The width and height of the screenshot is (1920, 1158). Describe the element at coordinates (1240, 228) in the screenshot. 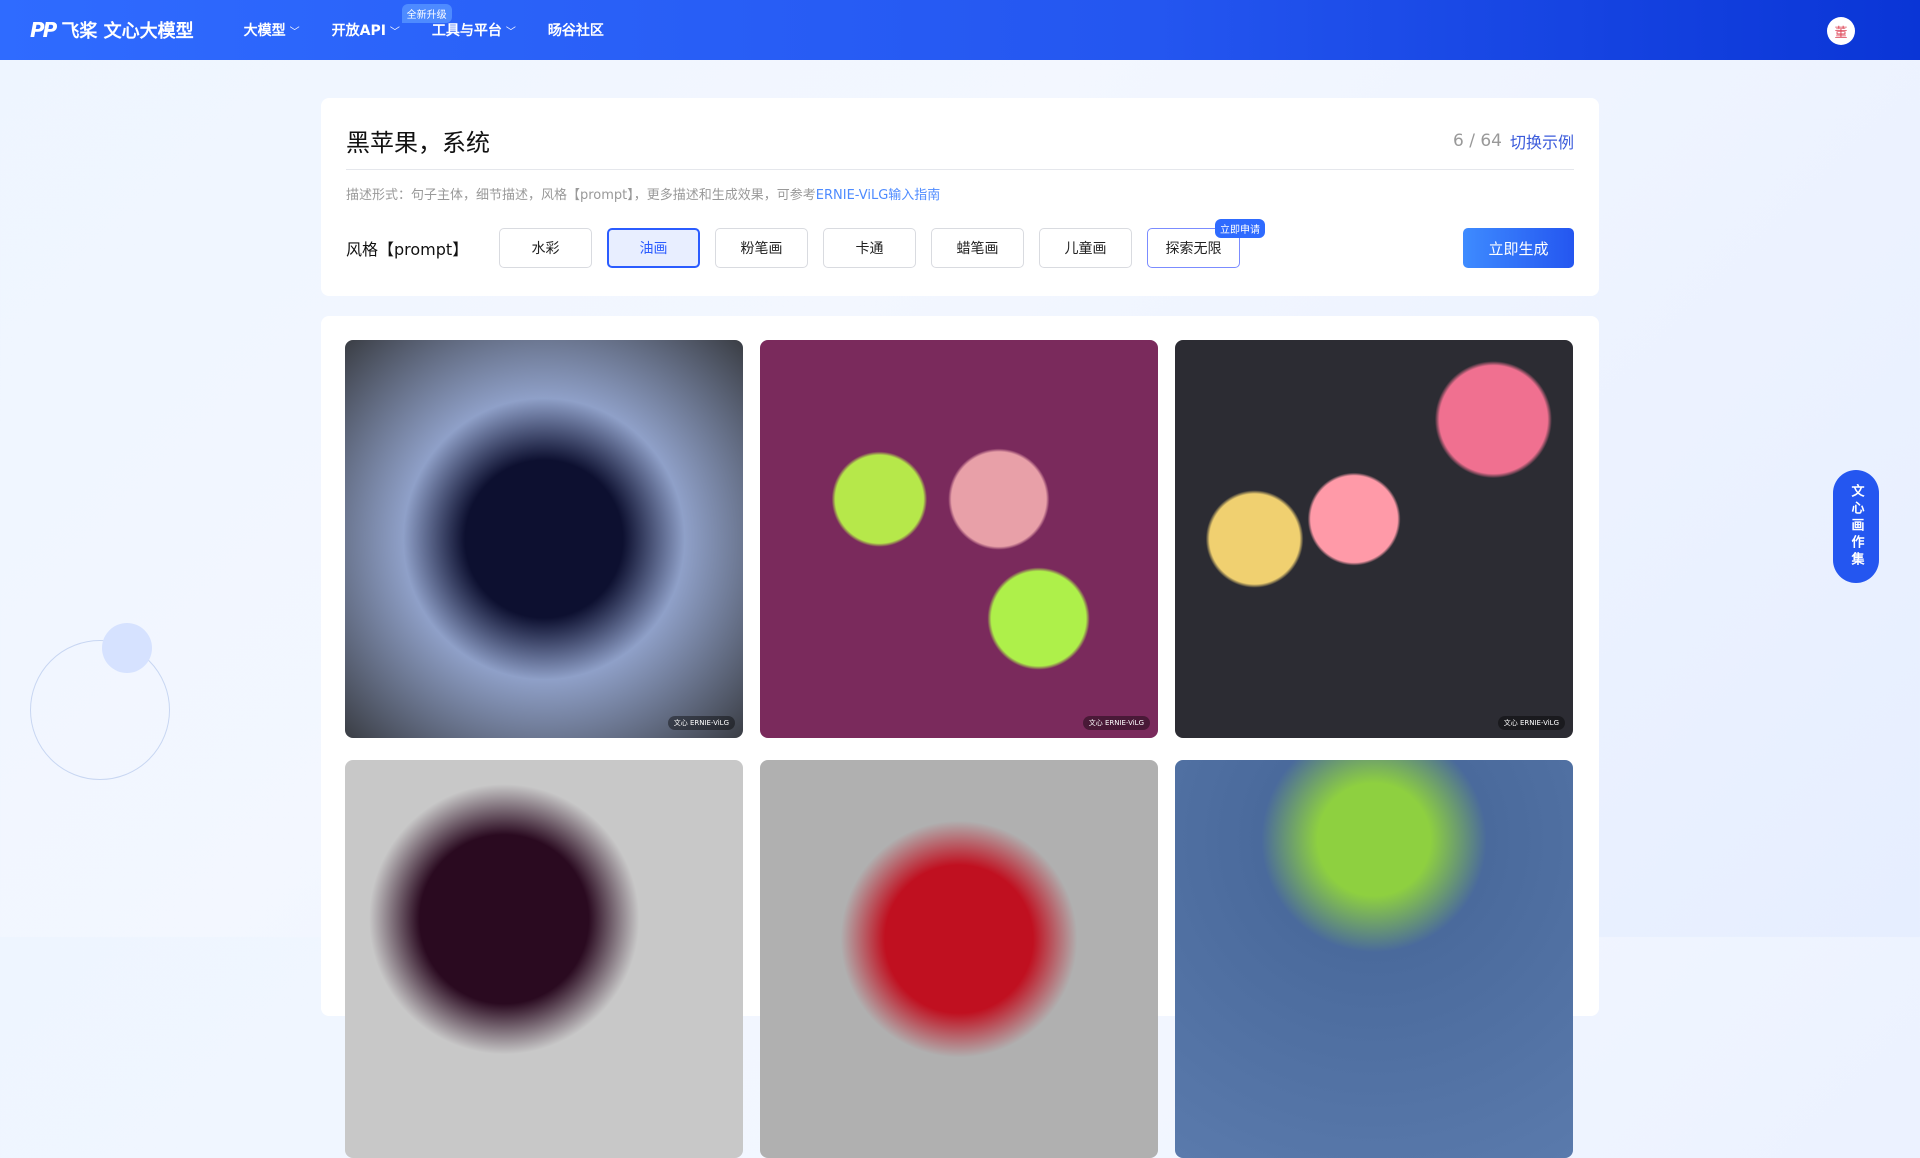

I see `apply-badge: 立即申请` at that location.